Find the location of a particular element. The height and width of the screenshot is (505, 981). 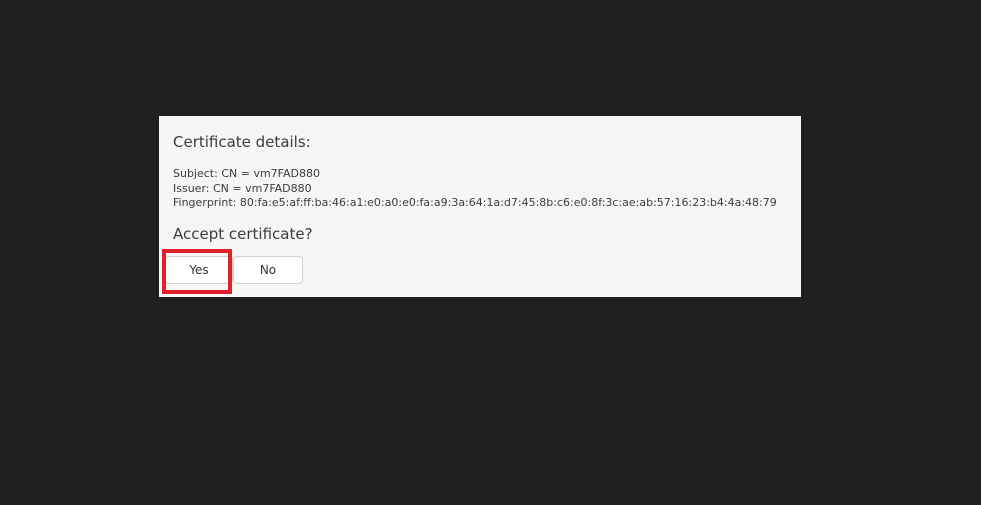

yes-button: Yes is located at coordinates (199, 270).